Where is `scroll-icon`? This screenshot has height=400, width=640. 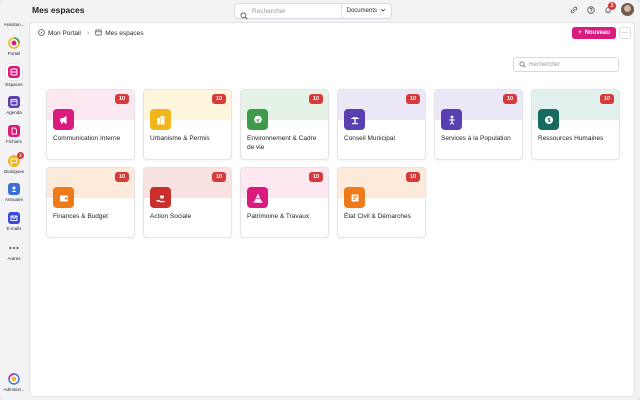
scroll-icon is located at coordinates (354, 197).